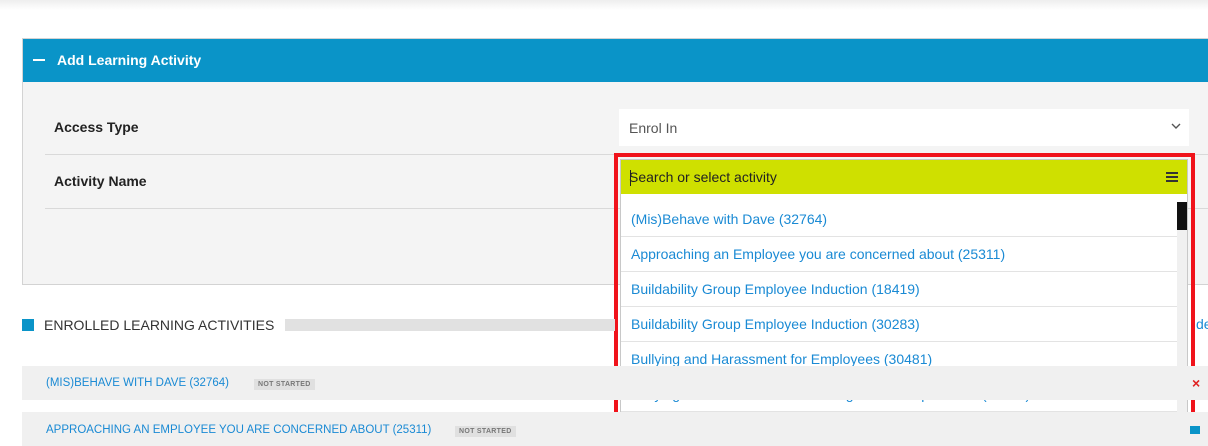 The image size is (1208, 446). What do you see at coordinates (1176, 126) in the screenshot?
I see `chevron-down-icon` at bounding box center [1176, 126].